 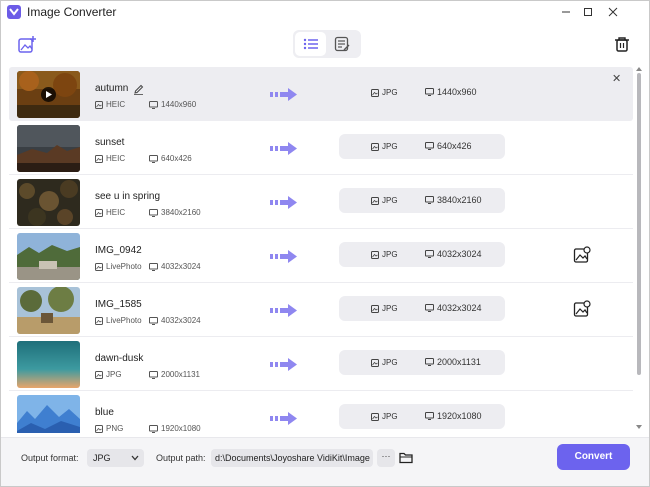 I want to click on file-name: autumn, so click(x=112, y=88).